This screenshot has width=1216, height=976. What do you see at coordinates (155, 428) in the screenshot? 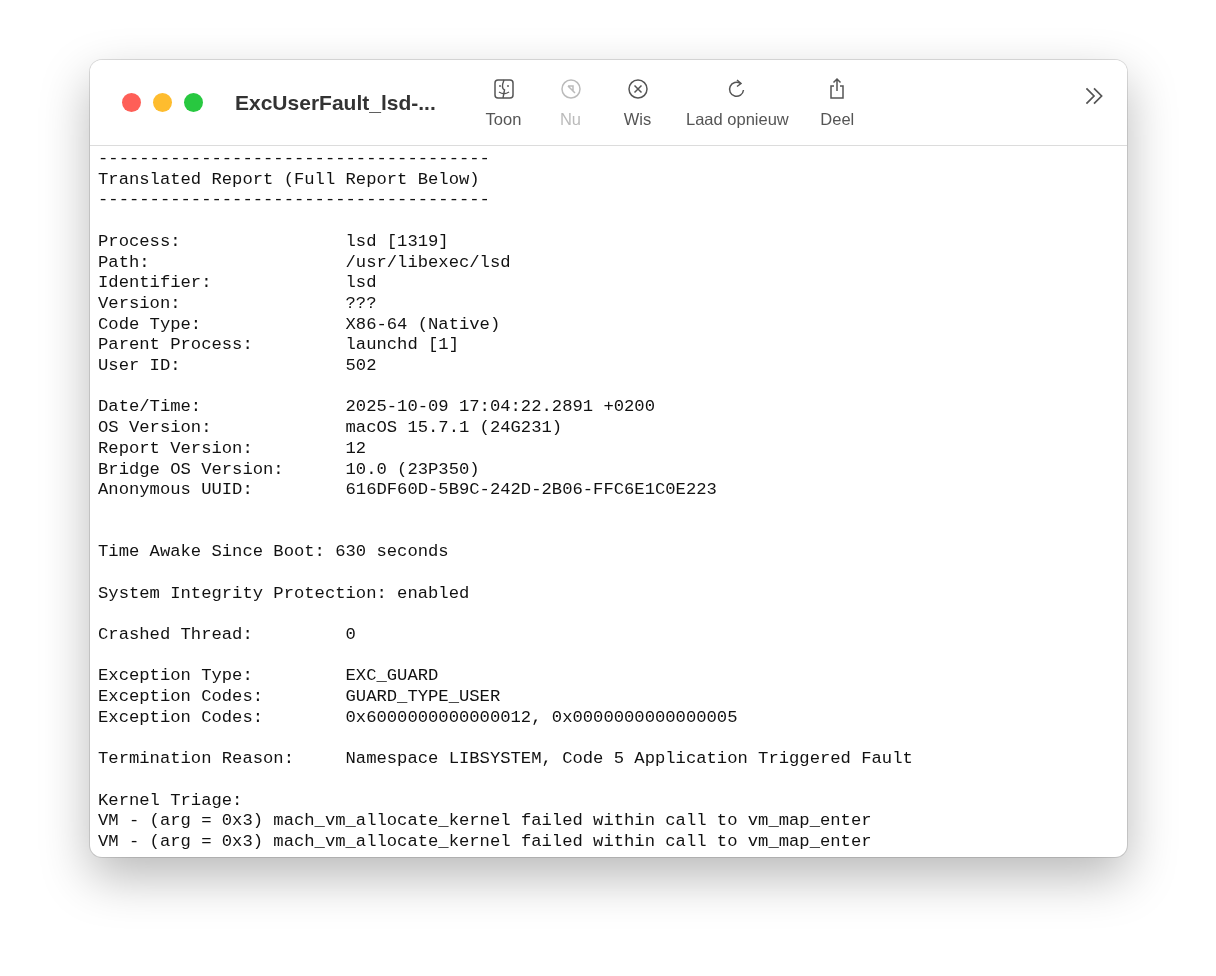
I see `field-label: OS Version:` at bounding box center [155, 428].